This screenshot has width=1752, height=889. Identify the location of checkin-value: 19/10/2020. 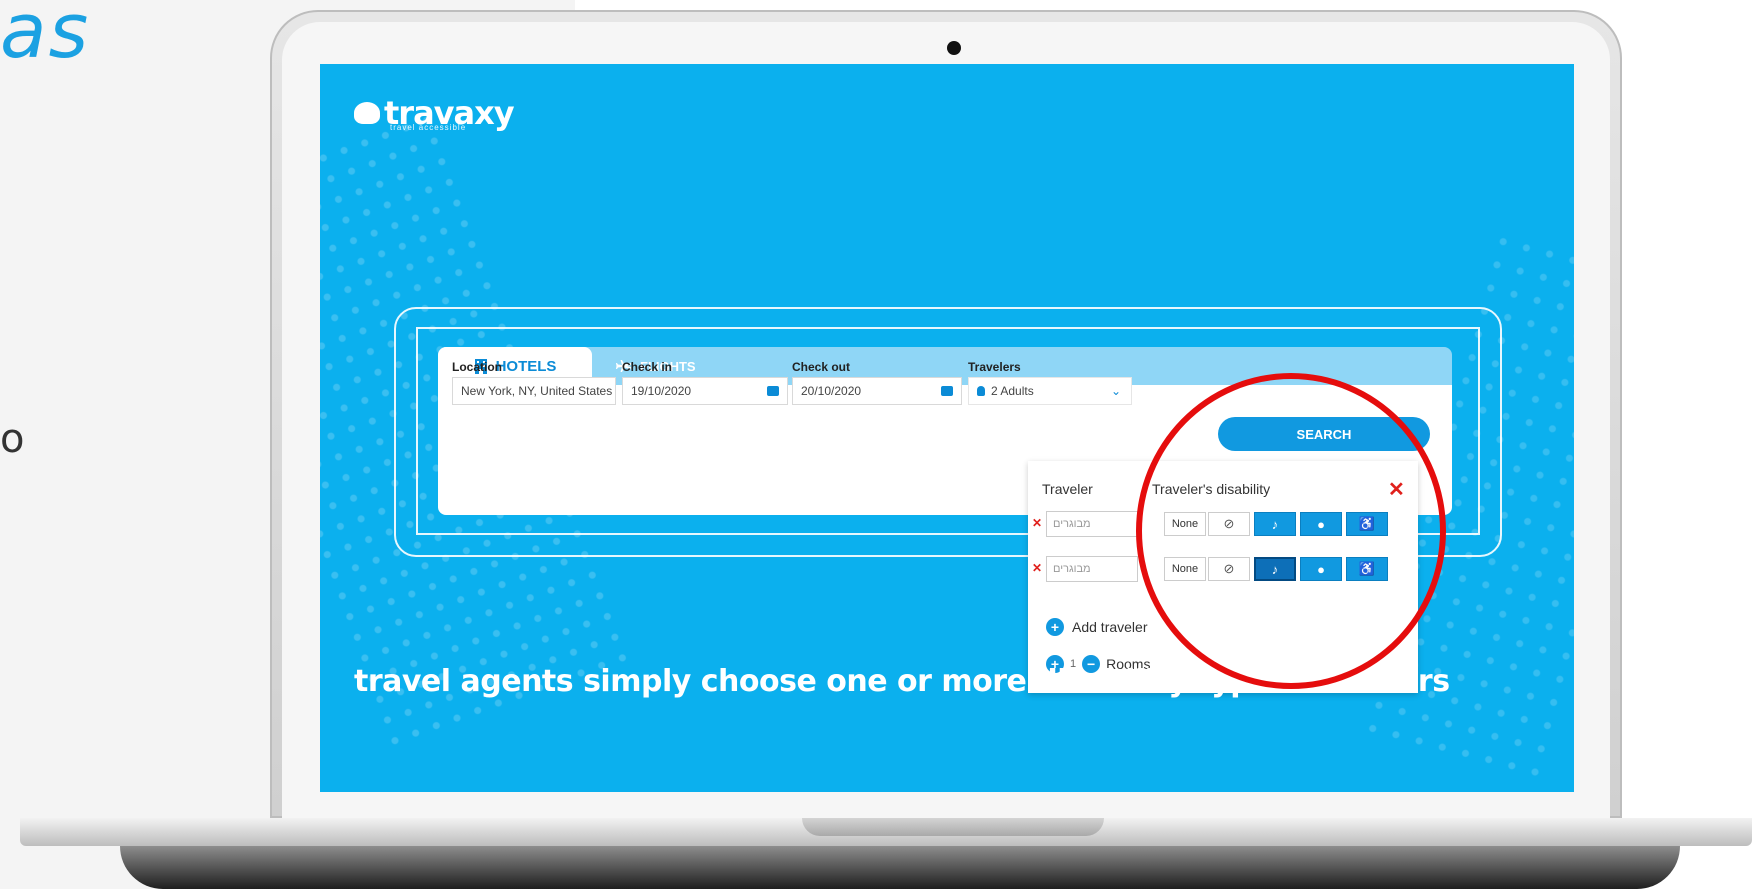
(661, 391).